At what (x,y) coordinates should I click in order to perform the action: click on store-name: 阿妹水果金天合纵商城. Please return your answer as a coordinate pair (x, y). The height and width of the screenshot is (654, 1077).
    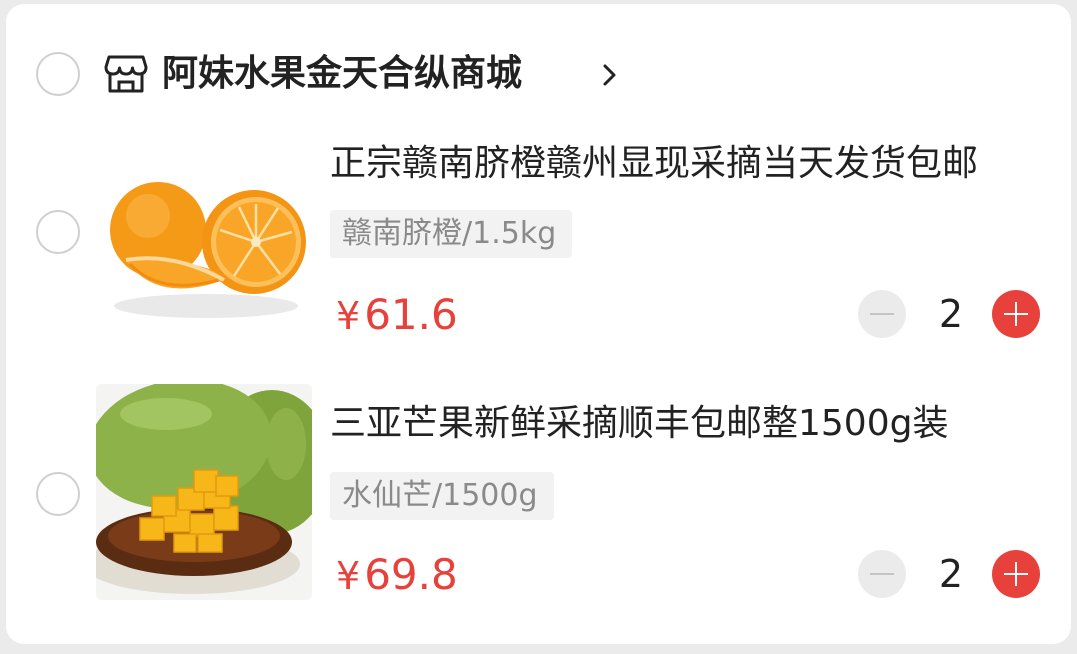
    Looking at the image, I should click on (342, 74).